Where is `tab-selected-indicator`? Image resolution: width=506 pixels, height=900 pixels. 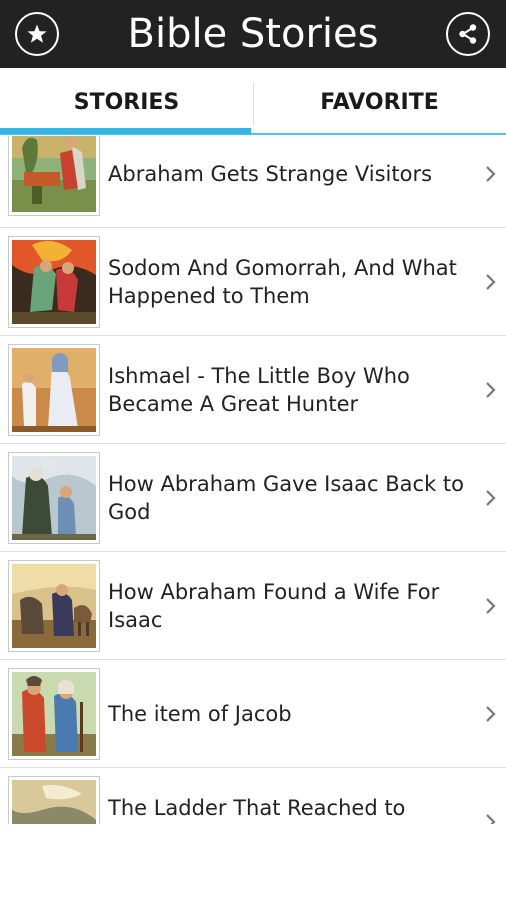 tab-selected-indicator is located at coordinates (125, 131).